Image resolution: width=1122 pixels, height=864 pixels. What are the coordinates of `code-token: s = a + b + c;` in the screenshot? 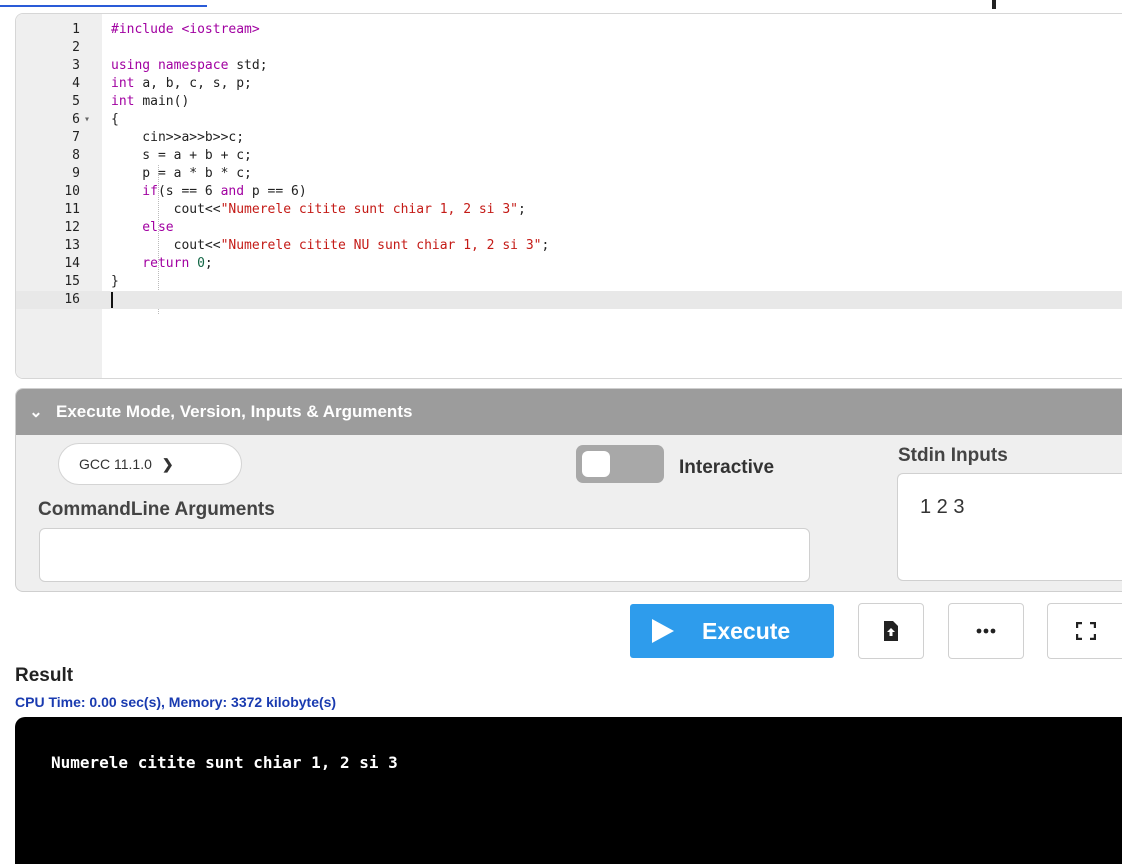 It's located at (181, 155).